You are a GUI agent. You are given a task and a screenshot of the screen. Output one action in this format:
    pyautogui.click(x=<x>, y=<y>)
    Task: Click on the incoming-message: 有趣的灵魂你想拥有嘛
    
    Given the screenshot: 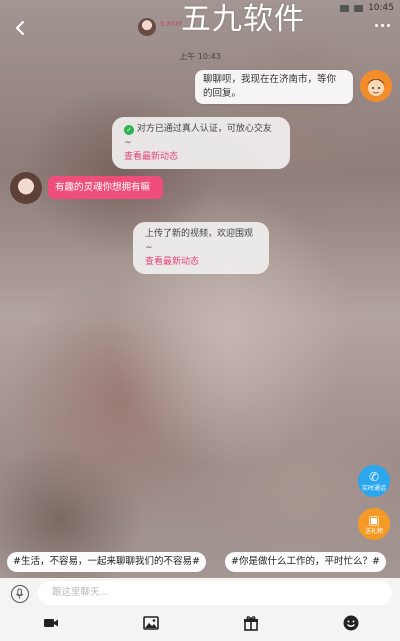 What is the action you would take?
    pyautogui.click(x=105, y=187)
    